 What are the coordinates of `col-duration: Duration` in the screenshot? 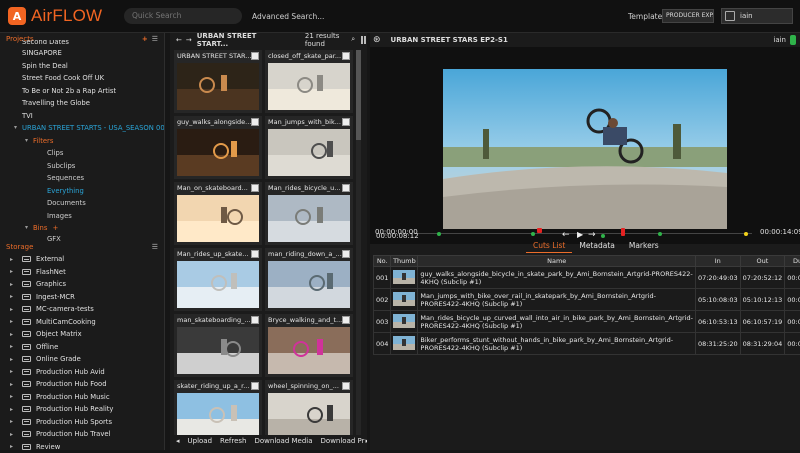 It's located at (792, 261).